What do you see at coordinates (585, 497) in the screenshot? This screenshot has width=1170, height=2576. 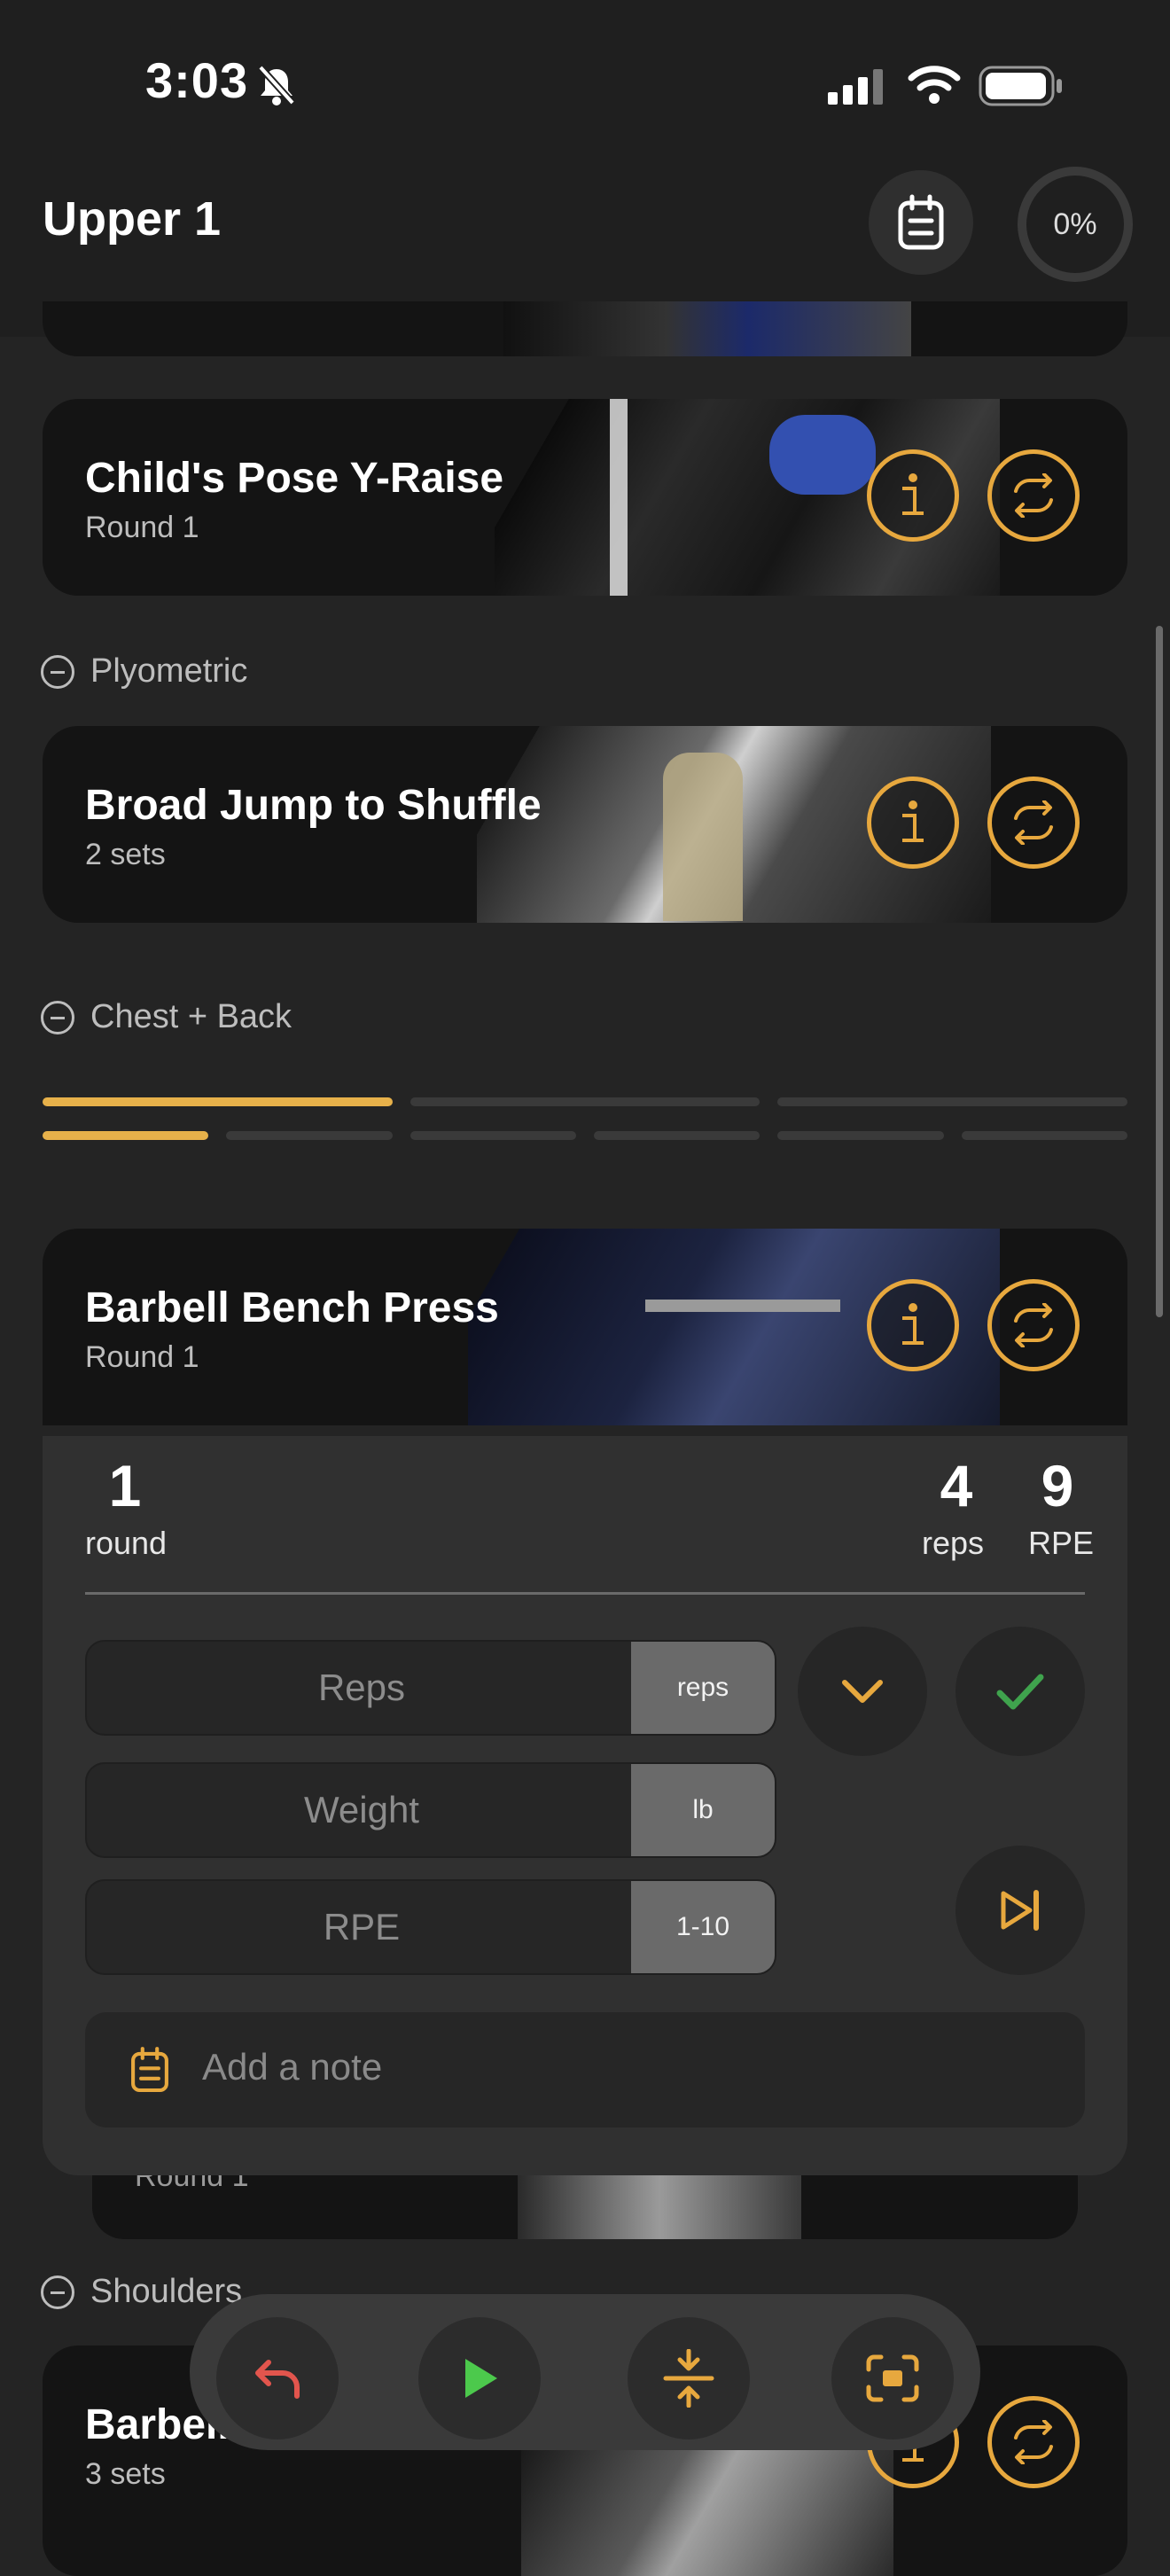 I see `exercise-card: Child's Pose Y-Raise Round 1` at bounding box center [585, 497].